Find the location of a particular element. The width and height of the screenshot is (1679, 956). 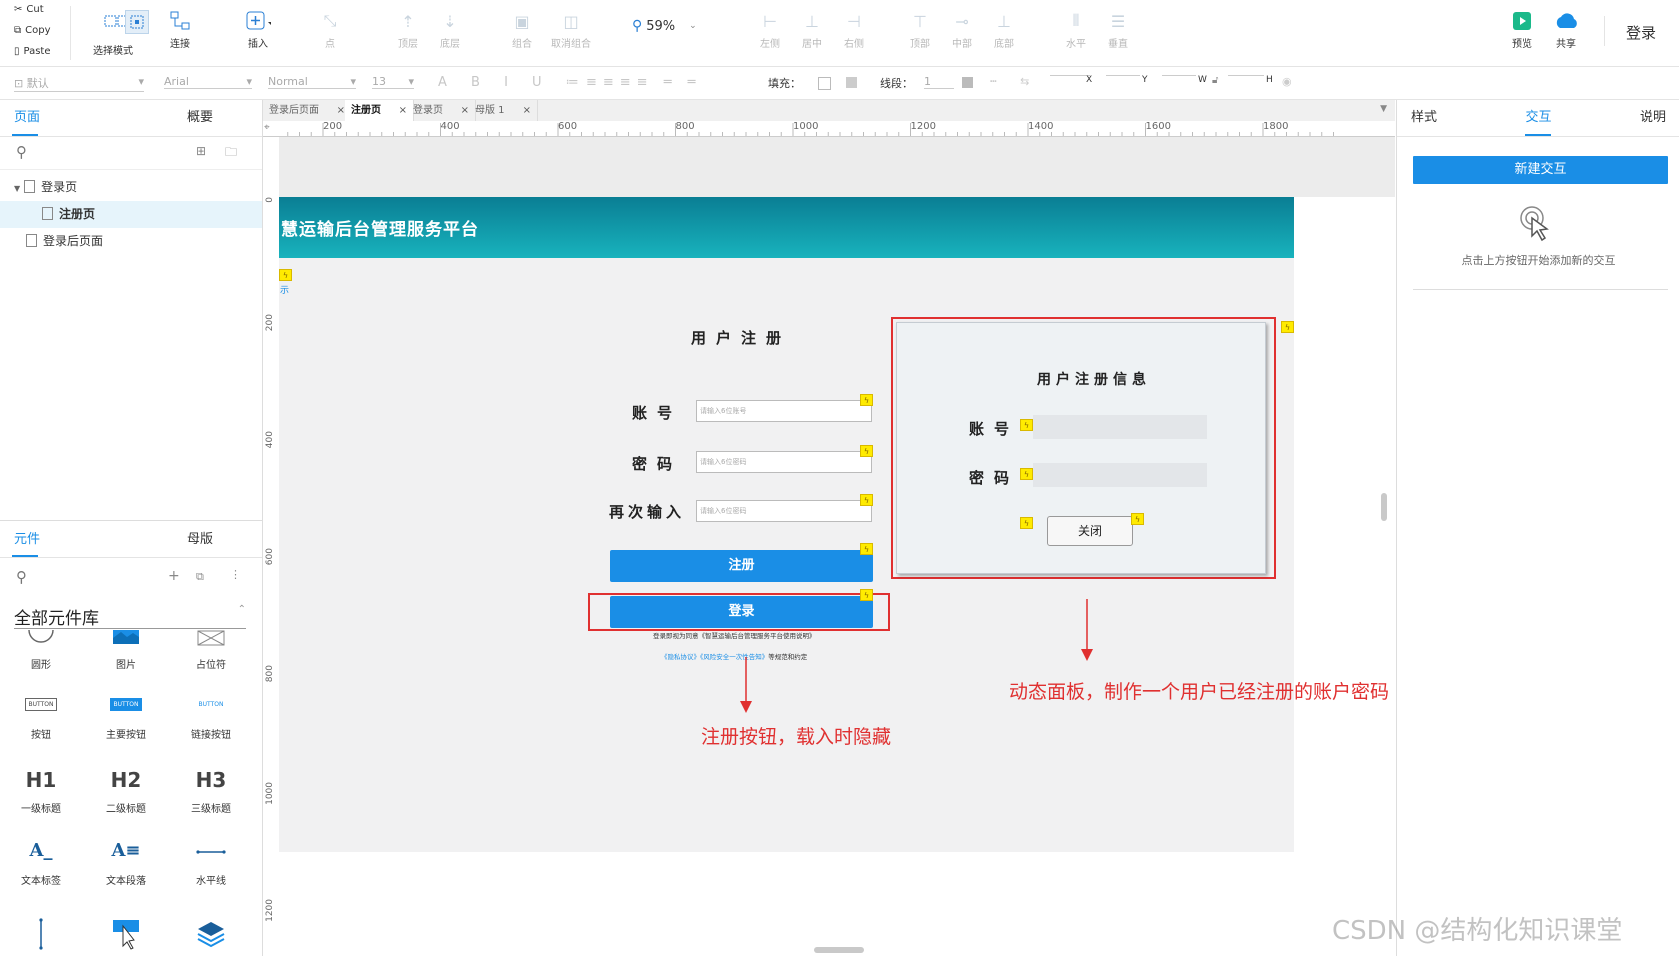

page-item-register: 注册页 is located at coordinates (131, 214).